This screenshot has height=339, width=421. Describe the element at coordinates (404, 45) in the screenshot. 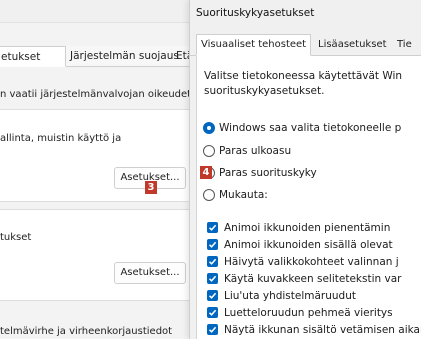

I see `tab-data-execution: Tie` at that location.